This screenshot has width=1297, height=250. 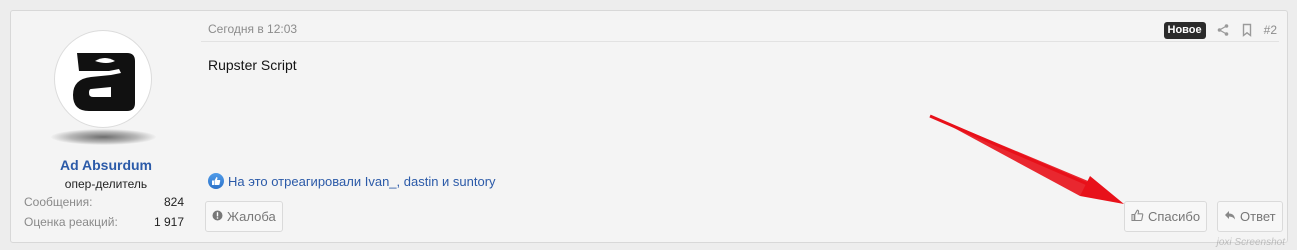 What do you see at coordinates (104, 202) in the screenshot?
I see `stat-messages: Сообщения: 824` at bounding box center [104, 202].